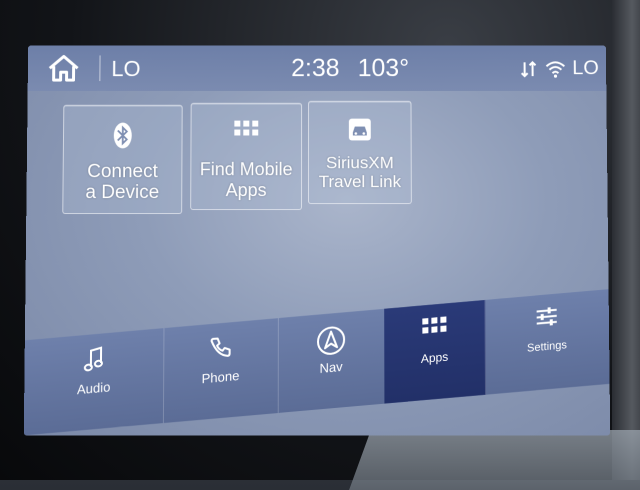 This screenshot has height=490, width=640. I want to click on status-icons: LO, so click(559, 68).